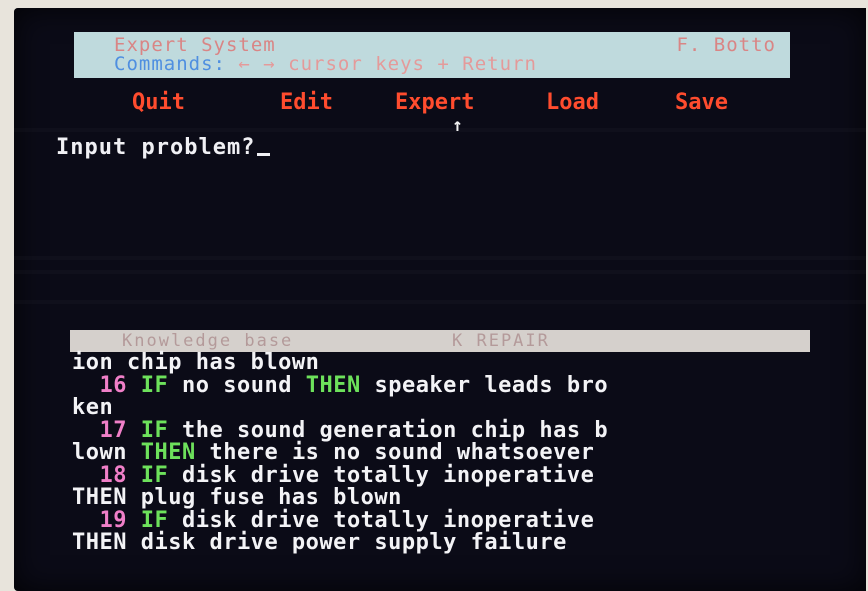 The image size is (868, 591). Describe the element at coordinates (158, 102) in the screenshot. I see `menu-quit: Quit` at that location.